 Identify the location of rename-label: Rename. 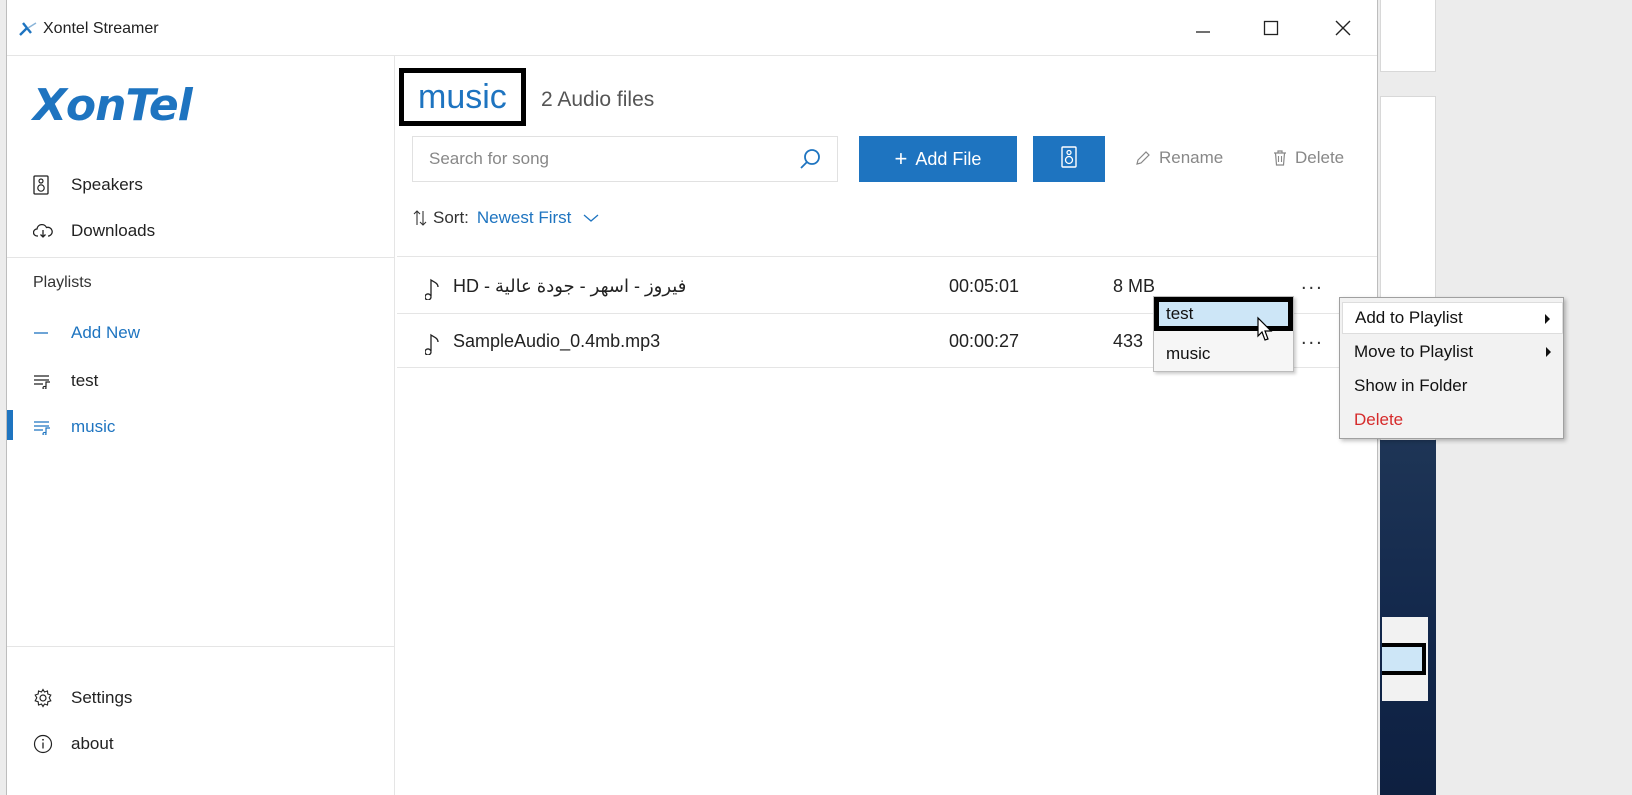
(1191, 157).